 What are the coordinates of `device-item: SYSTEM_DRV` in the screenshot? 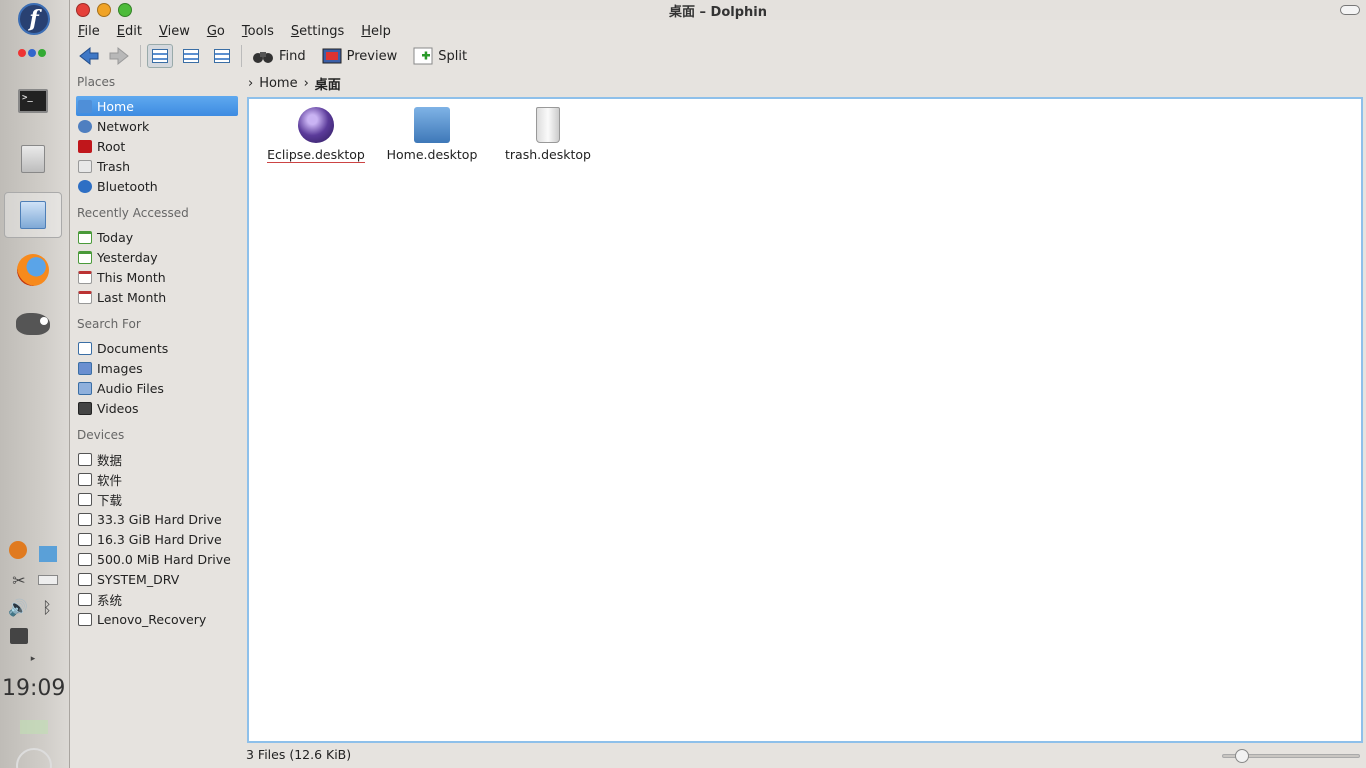 It's located at (157, 579).